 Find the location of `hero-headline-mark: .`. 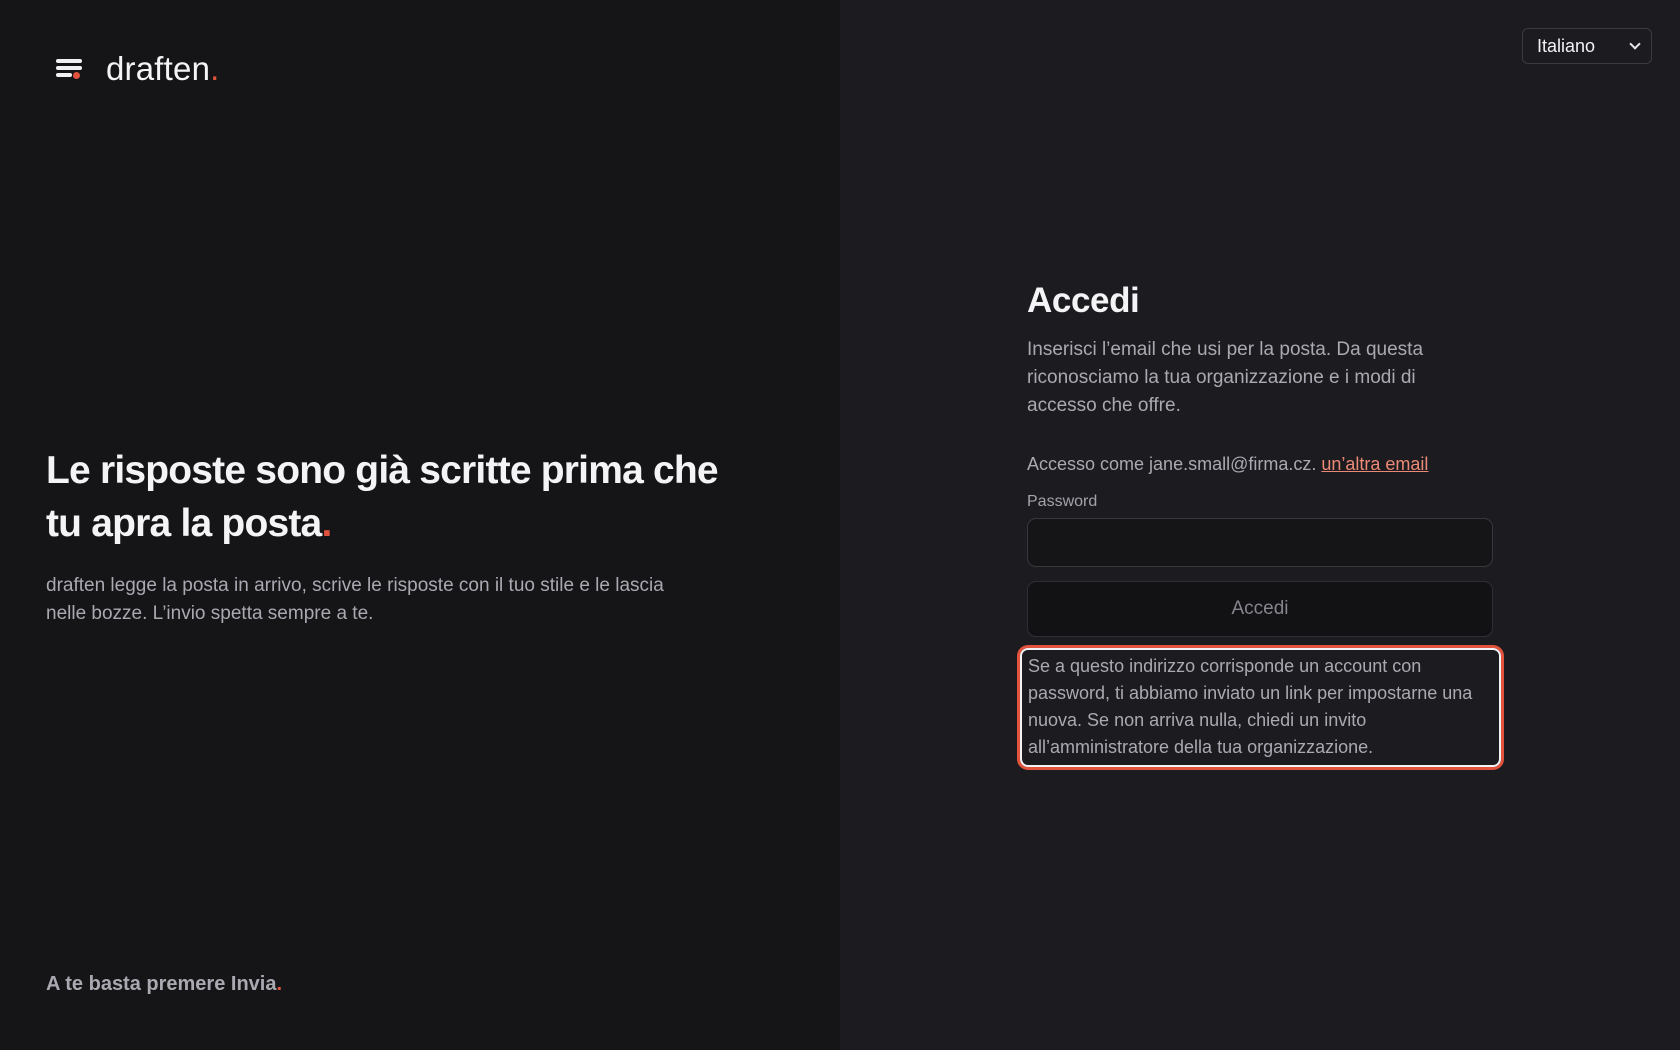

hero-headline-mark: . is located at coordinates (326, 523).